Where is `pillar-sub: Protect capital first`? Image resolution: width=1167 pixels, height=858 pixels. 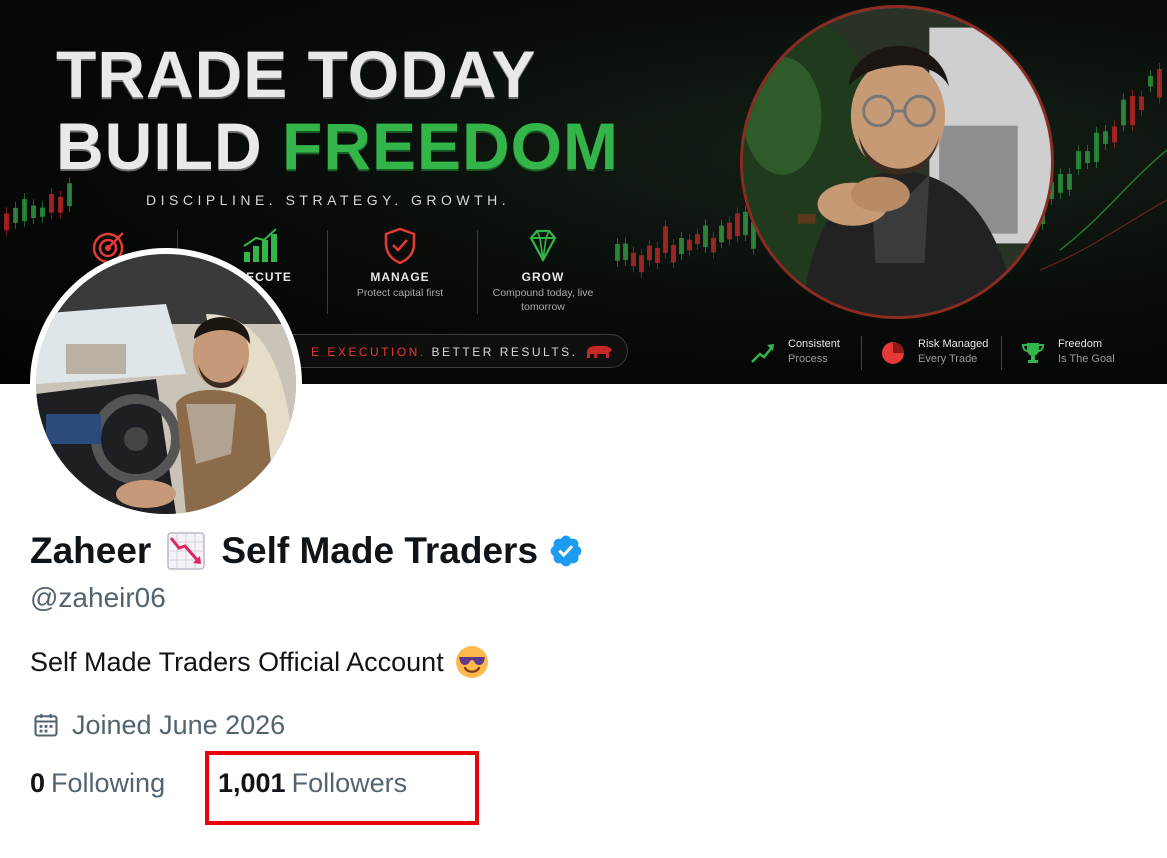 pillar-sub: Protect capital first is located at coordinates (400, 293).